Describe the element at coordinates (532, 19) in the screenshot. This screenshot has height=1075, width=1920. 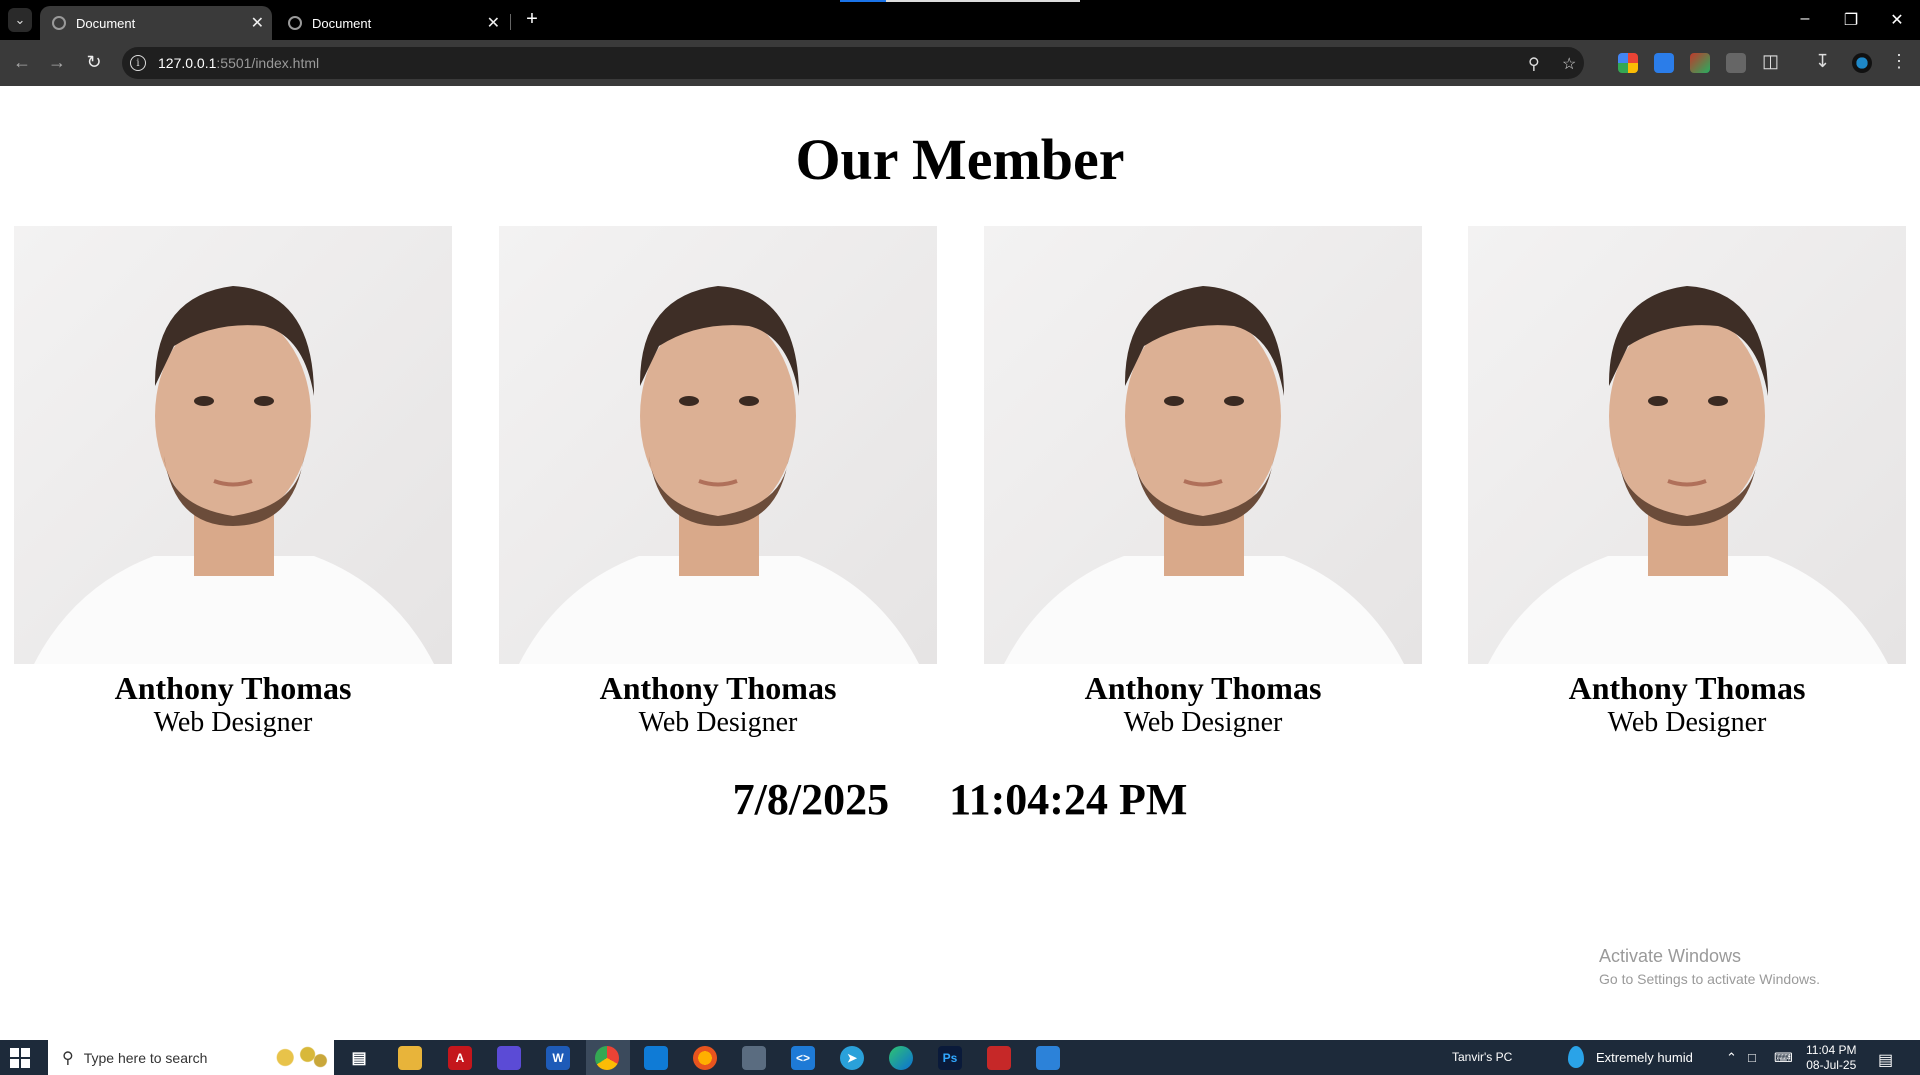
I see `new-tab-button: +` at that location.